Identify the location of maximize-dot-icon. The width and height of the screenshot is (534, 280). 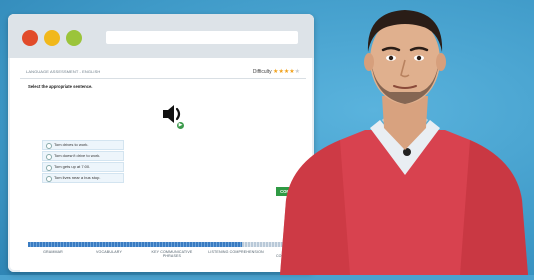
(74, 38).